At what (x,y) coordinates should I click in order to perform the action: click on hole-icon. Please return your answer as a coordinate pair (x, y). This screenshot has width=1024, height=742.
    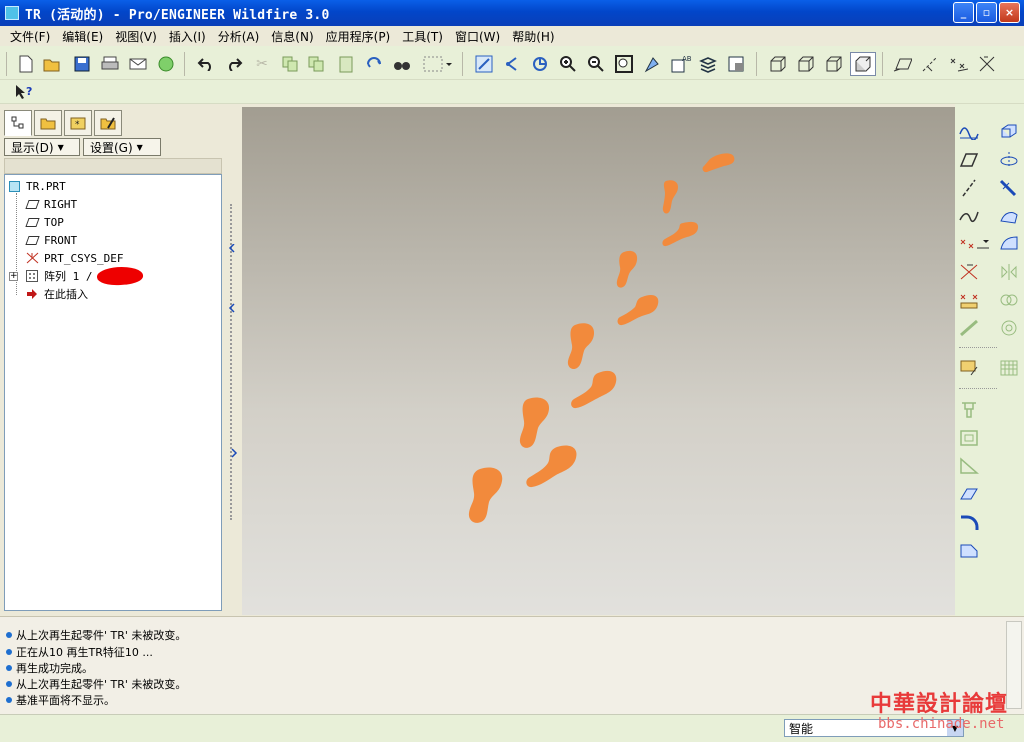
    Looking at the image, I should click on (969, 410).